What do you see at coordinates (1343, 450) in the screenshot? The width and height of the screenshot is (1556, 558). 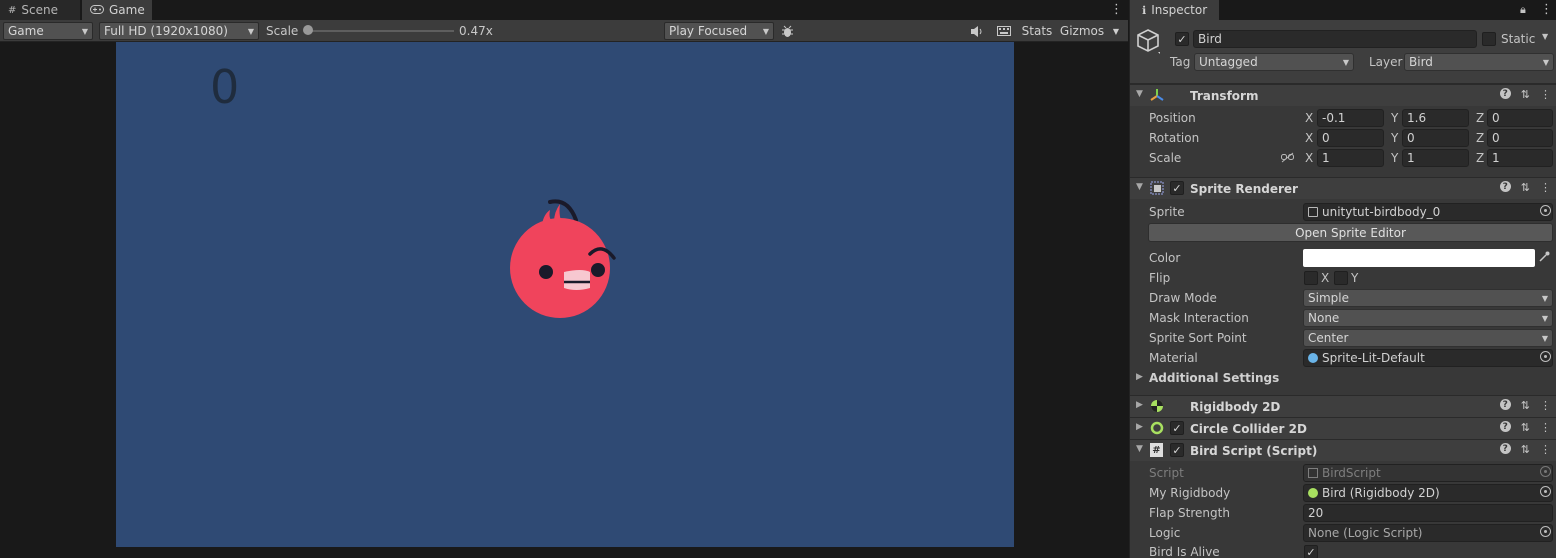 I see `bird-script-component-header: ▼ # ✓ Bird Script (Script) ? ⇅ ⋮` at bounding box center [1343, 450].